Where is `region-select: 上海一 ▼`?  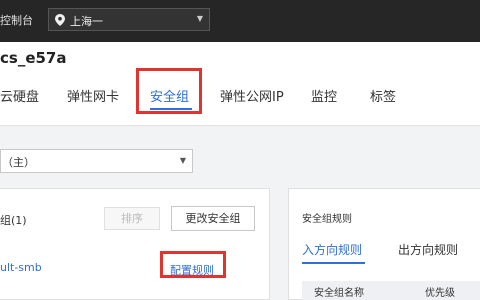 region-select: 上海一 ▼ is located at coordinates (129, 19).